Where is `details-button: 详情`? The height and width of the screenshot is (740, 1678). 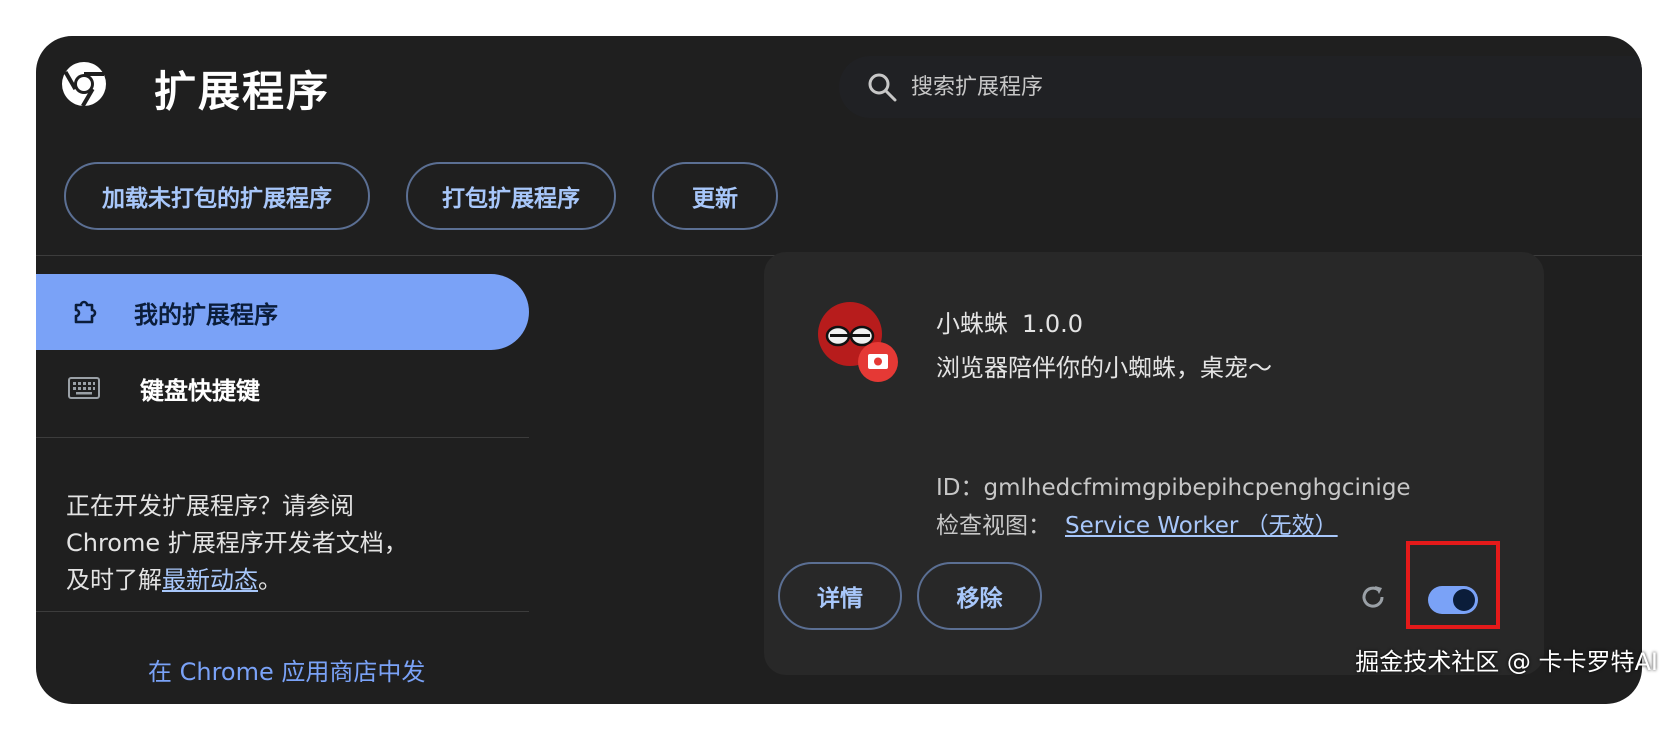 details-button: 详情 is located at coordinates (840, 596).